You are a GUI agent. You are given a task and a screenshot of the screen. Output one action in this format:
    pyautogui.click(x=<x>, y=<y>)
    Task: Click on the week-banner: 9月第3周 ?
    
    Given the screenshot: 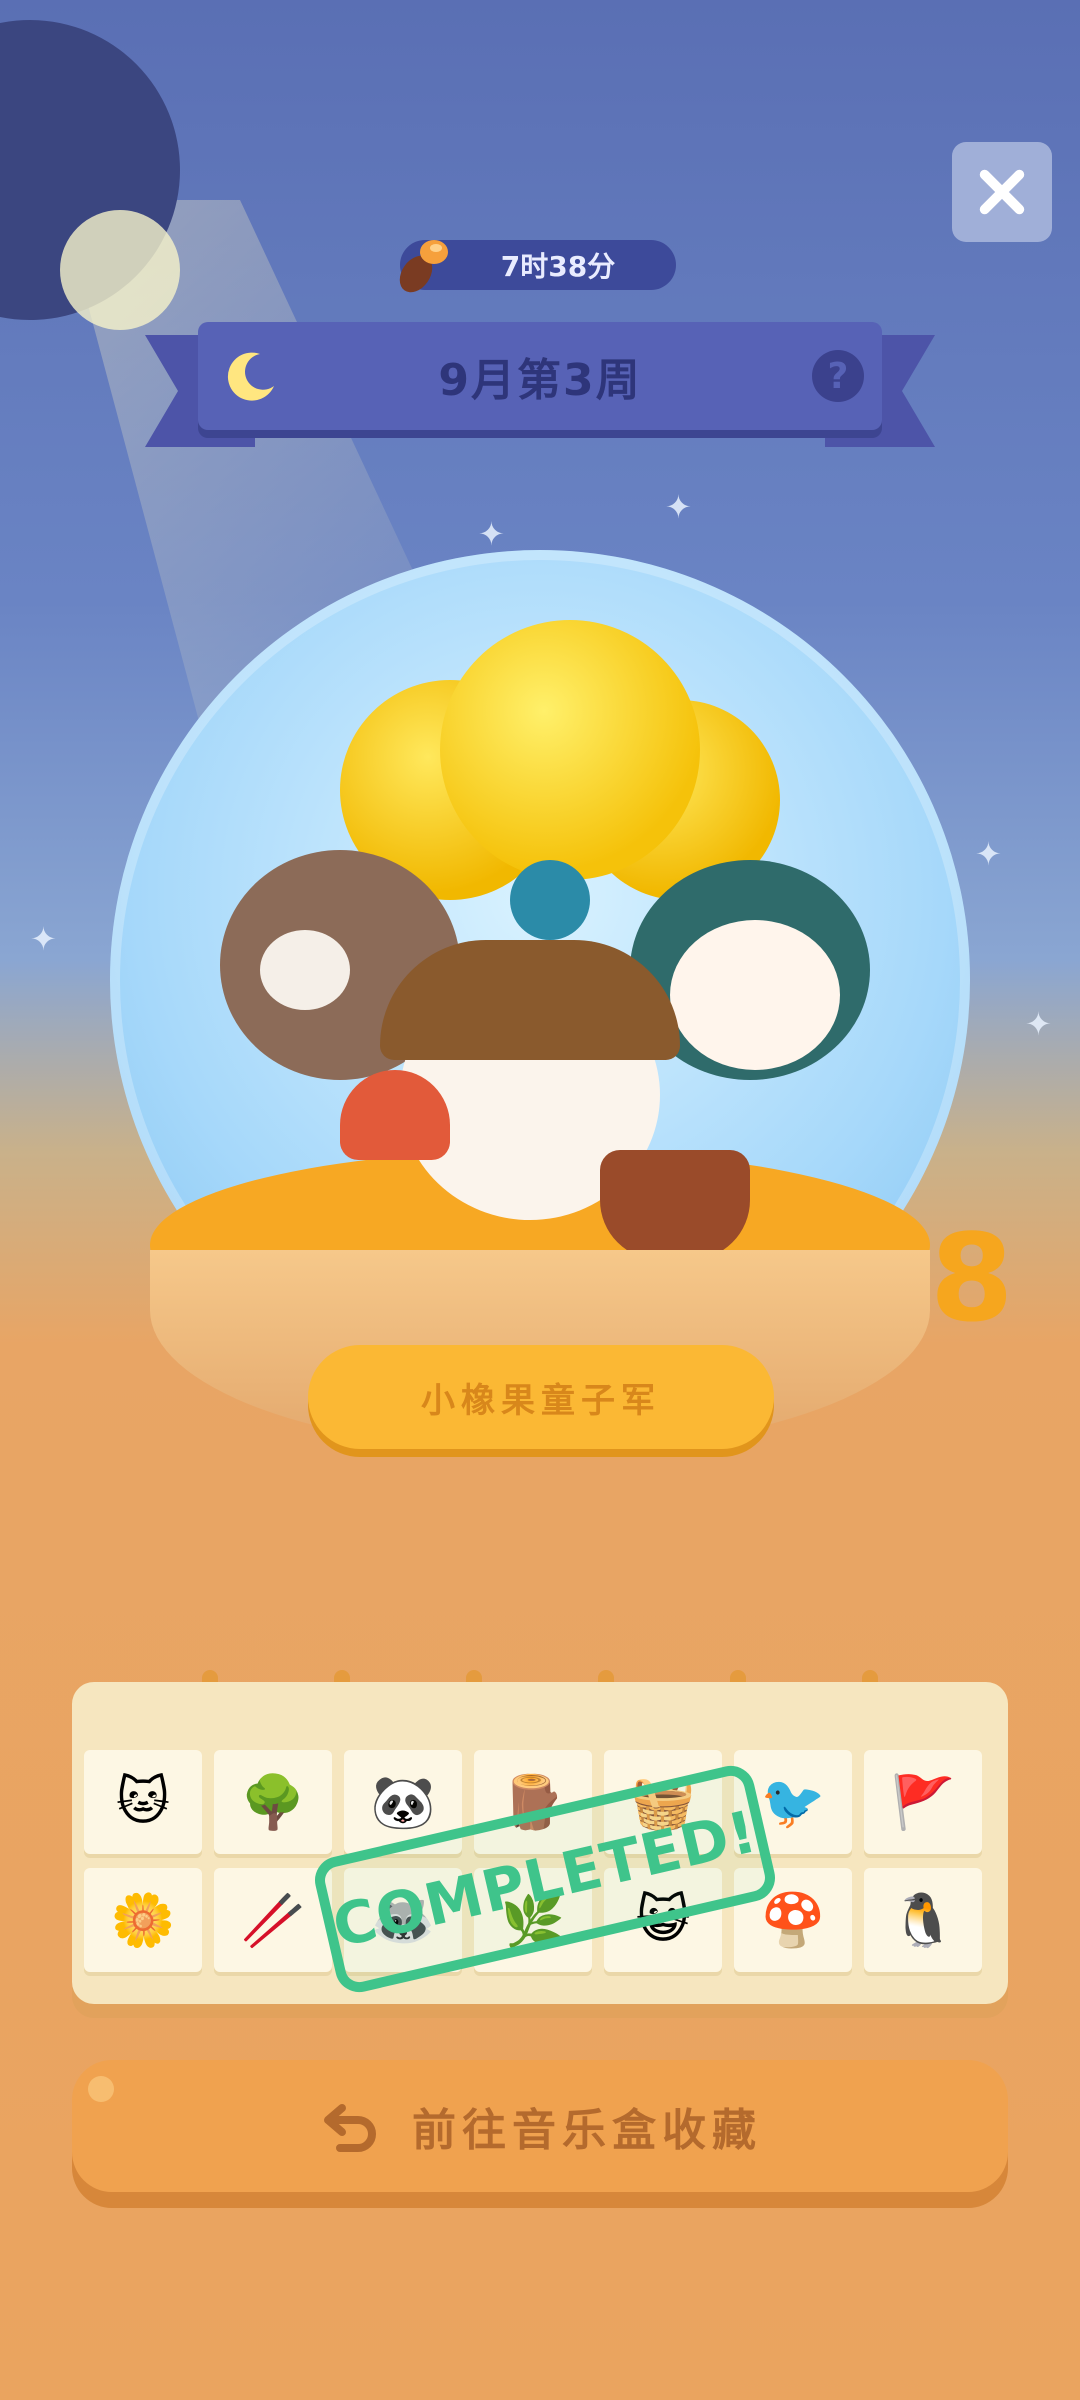 What is the action you would take?
    pyautogui.click(x=540, y=376)
    